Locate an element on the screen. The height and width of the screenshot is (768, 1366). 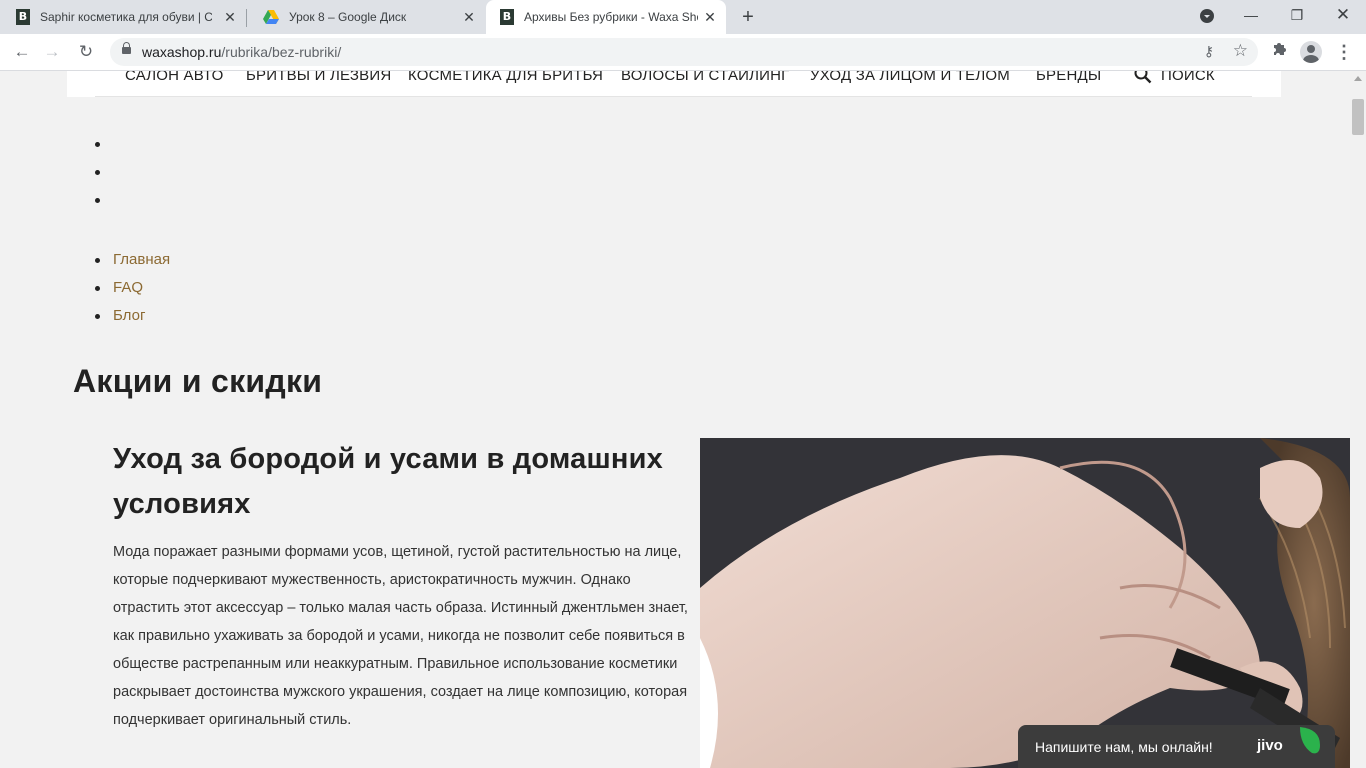
page-links-list: Главная FAQ Блог is located at coordinates (132, 288).